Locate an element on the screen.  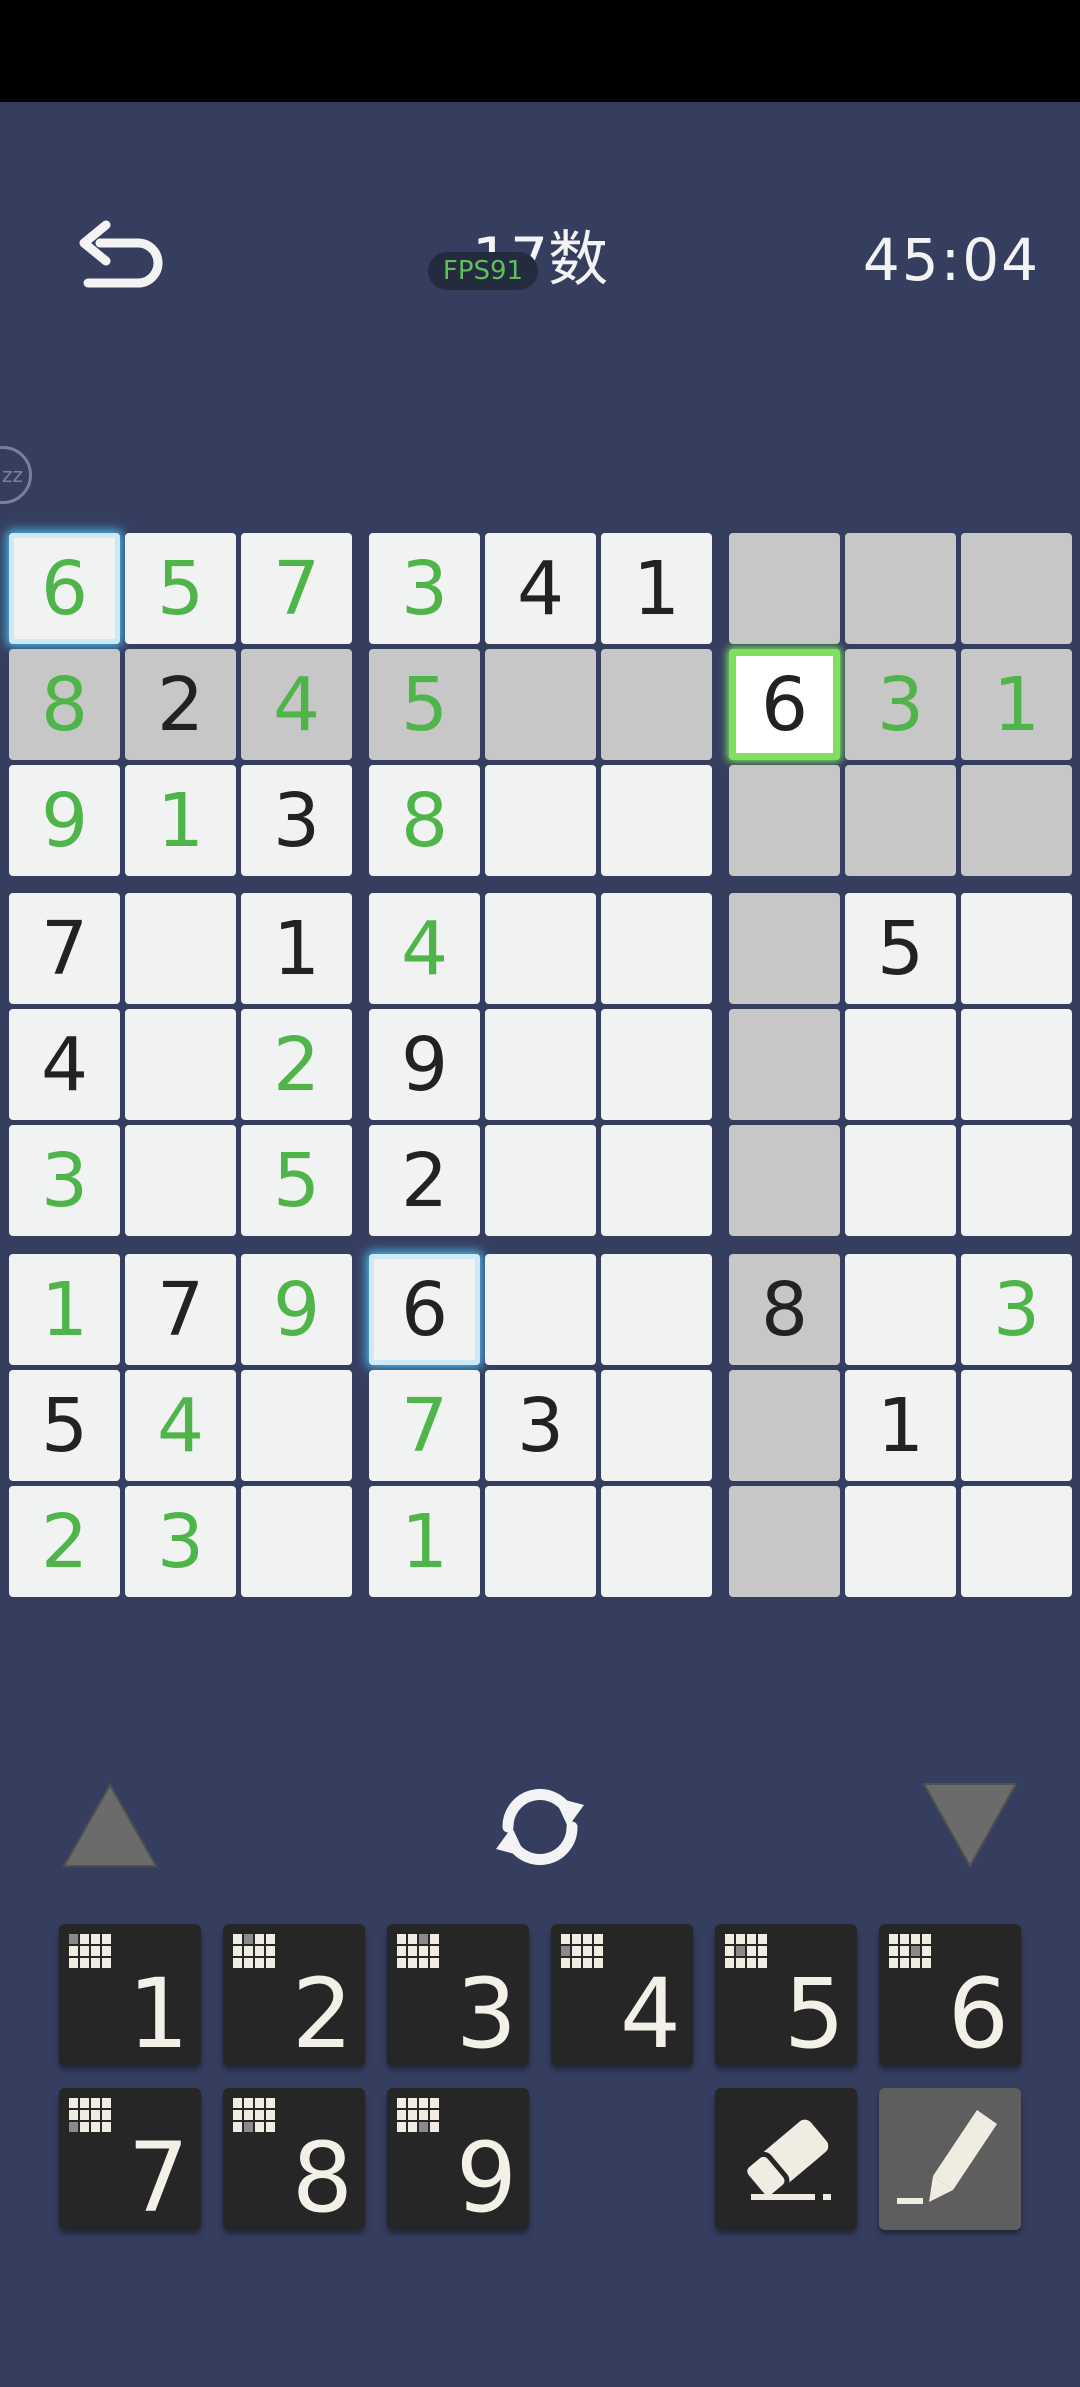
number-key-1: 1 is located at coordinates (130, 1995).